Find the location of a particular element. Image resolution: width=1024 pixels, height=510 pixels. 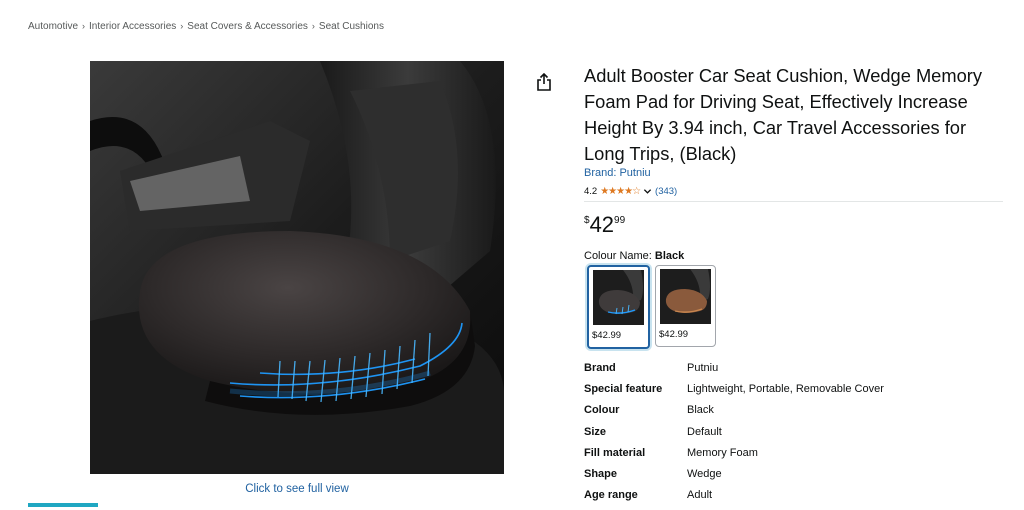

breadcrumb-automotive: Automotive is located at coordinates (53, 26).